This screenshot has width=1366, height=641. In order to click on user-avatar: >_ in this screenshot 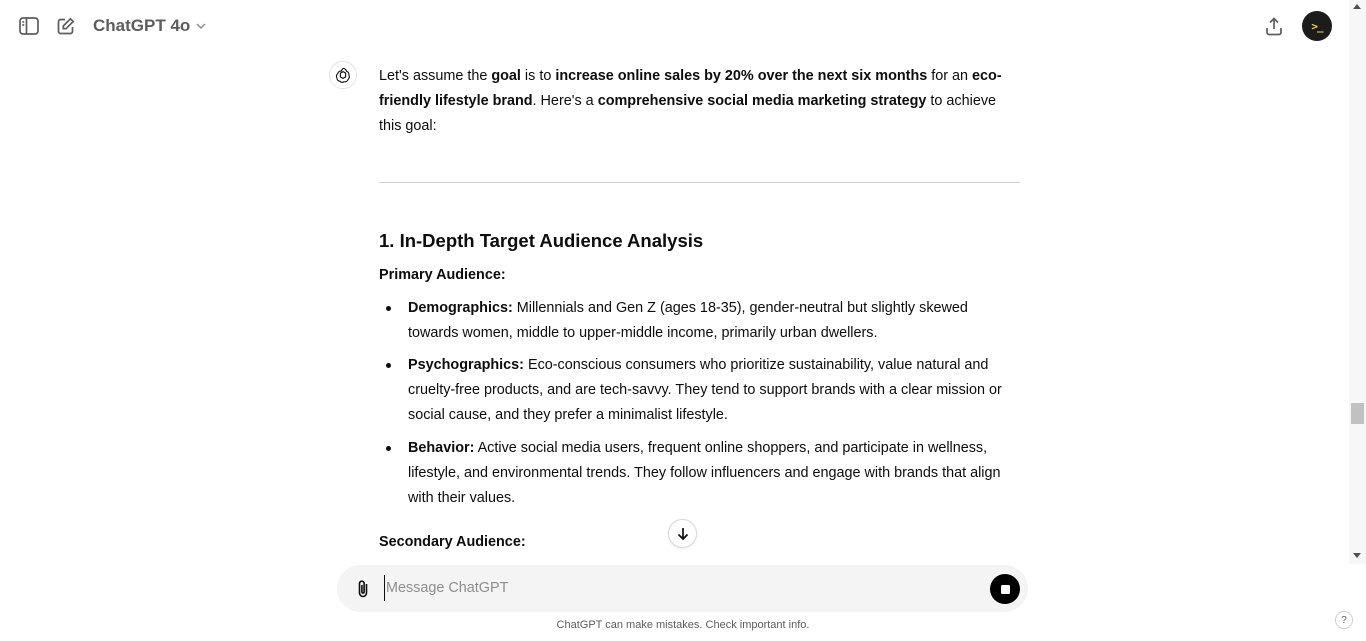, I will do `click(1317, 26)`.